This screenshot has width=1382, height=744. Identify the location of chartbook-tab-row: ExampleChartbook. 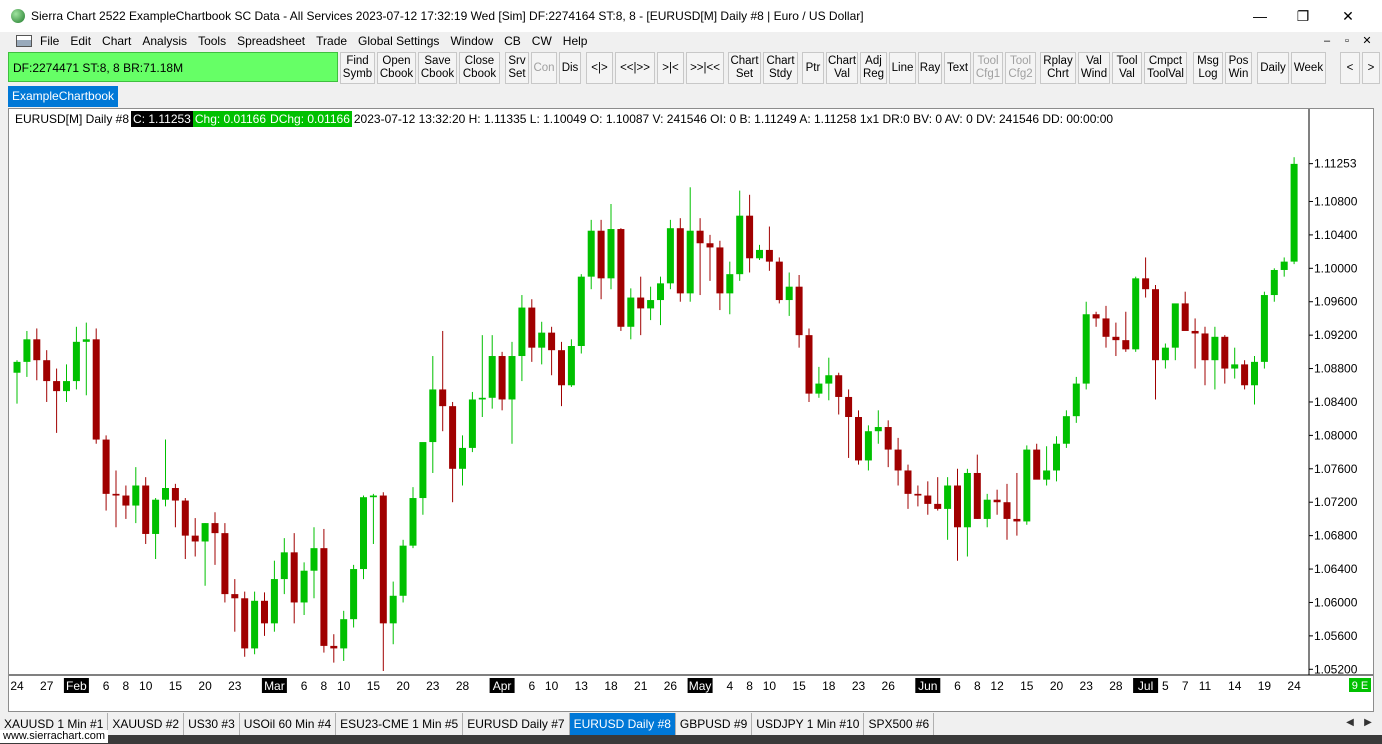
(691, 97).